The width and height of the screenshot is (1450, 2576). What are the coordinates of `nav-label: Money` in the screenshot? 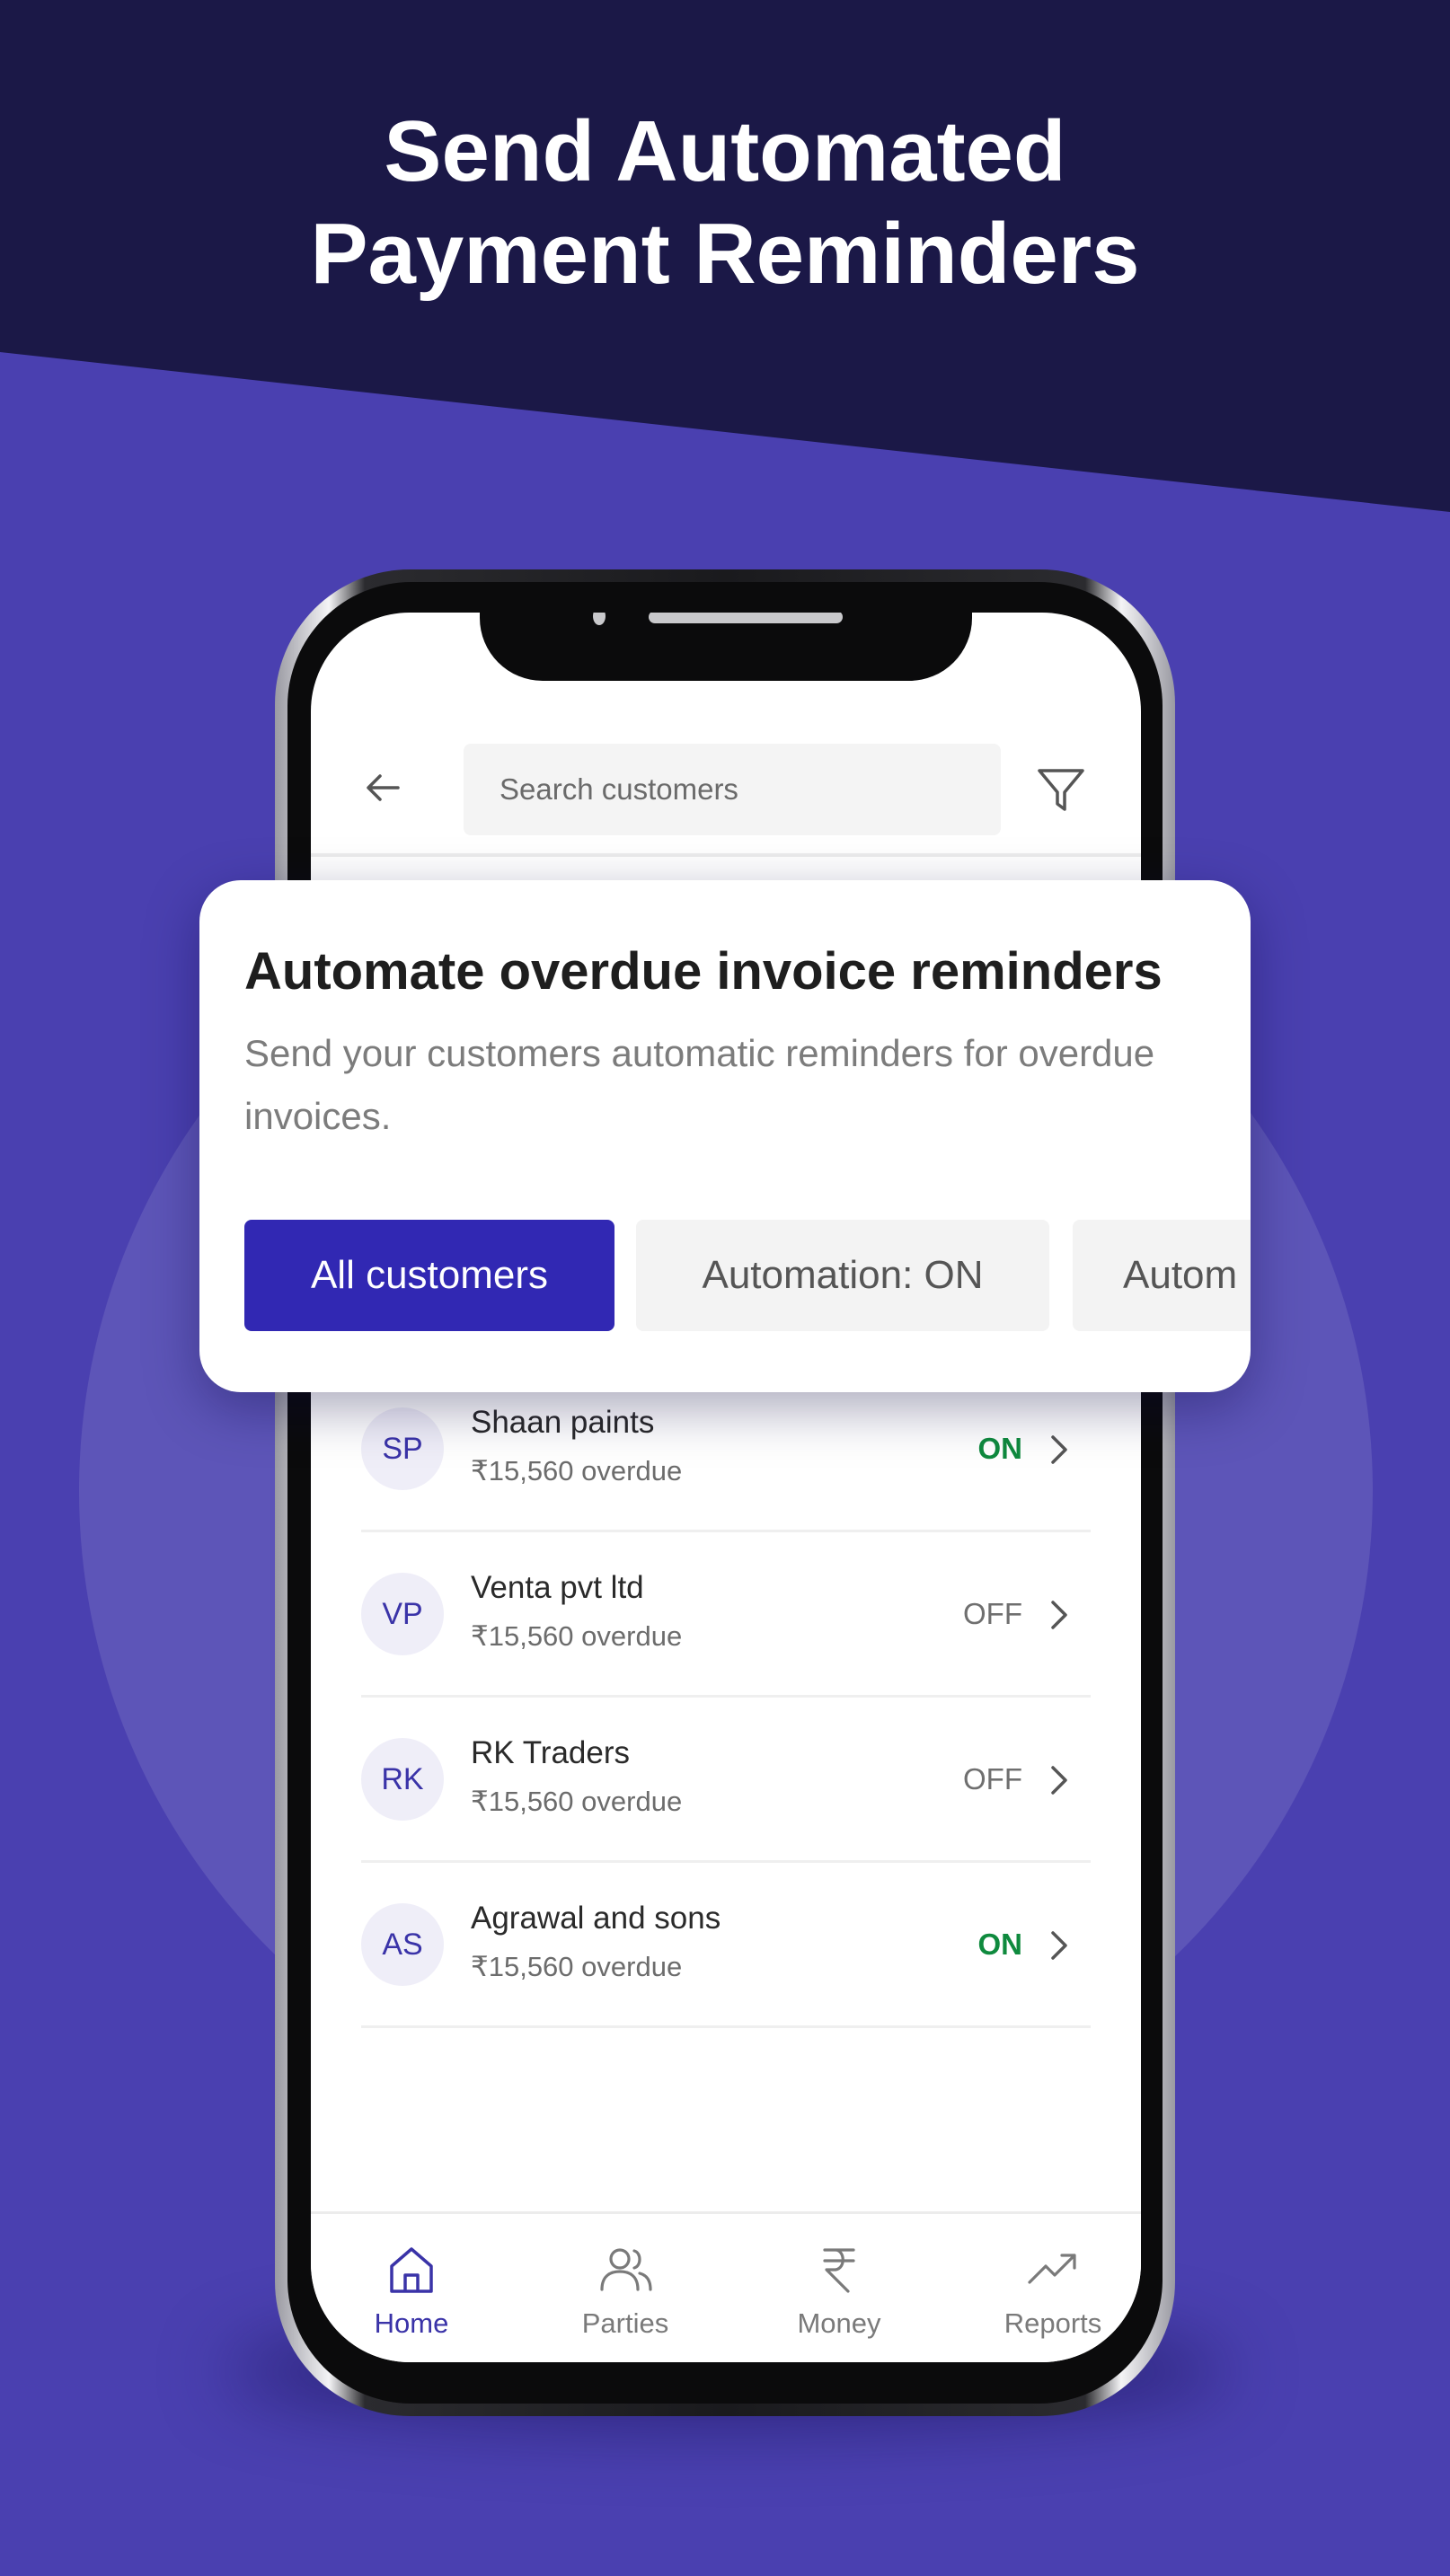 It's located at (839, 2323).